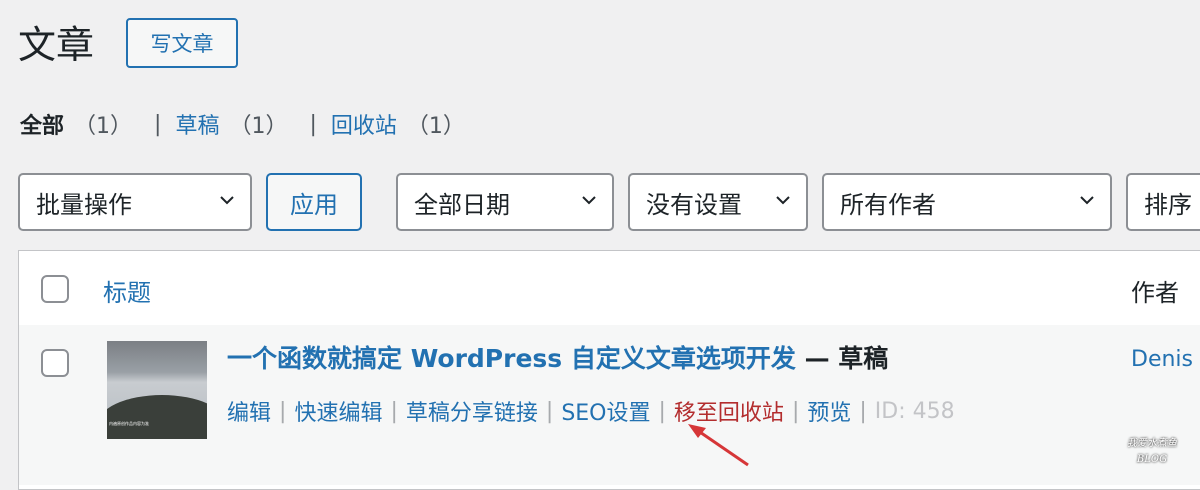 The height and width of the screenshot is (490, 1200). What do you see at coordinates (967, 202) in the screenshot?
I see `author-filter-select: 所有作者` at bounding box center [967, 202].